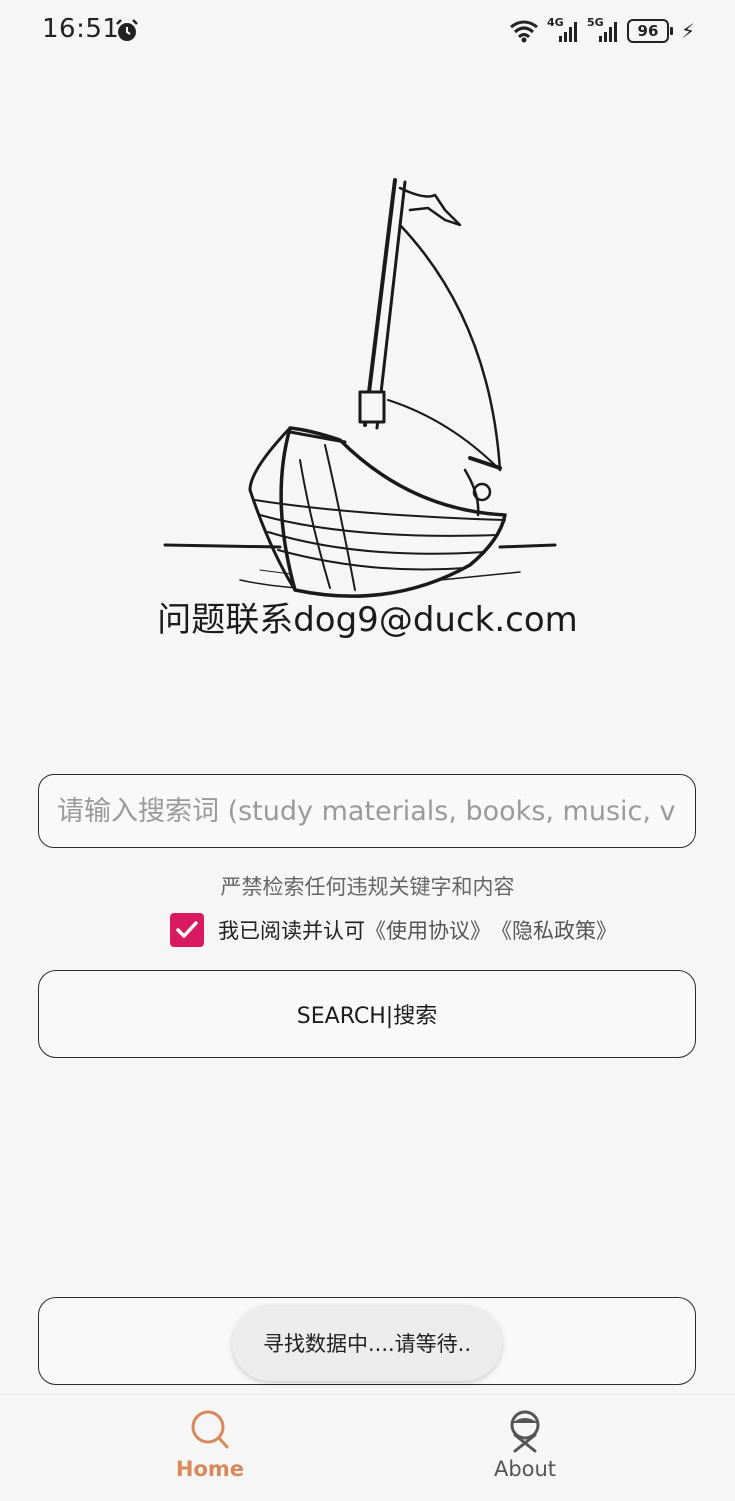 The image size is (735, 1501). I want to click on usage-warning: 严禁检索任何违规关键字和内容, so click(367, 887).